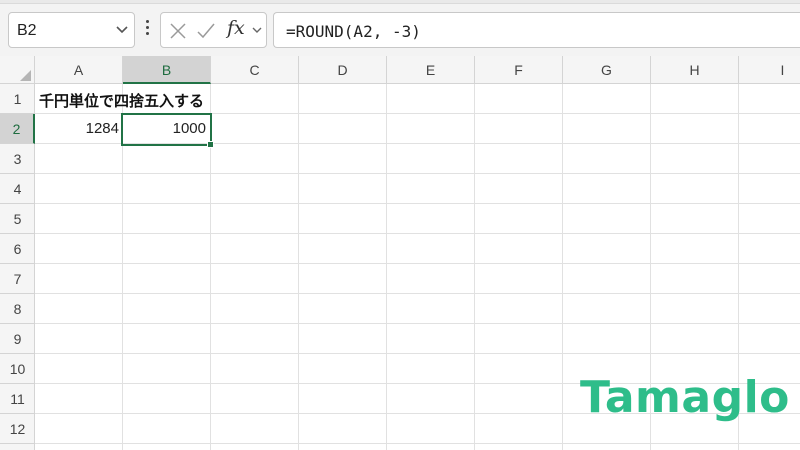 This screenshot has width=800, height=450. I want to click on row-header-11: 11, so click(17, 399).